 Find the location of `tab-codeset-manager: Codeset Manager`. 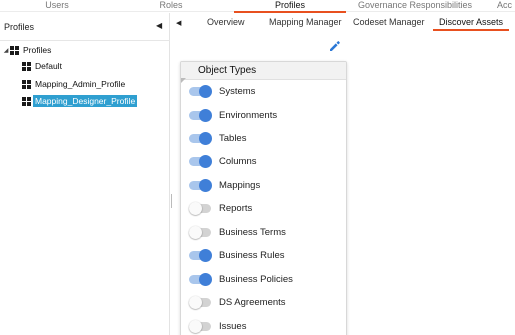

tab-codeset-manager: Codeset Manager is located at coordinates (389, 22).